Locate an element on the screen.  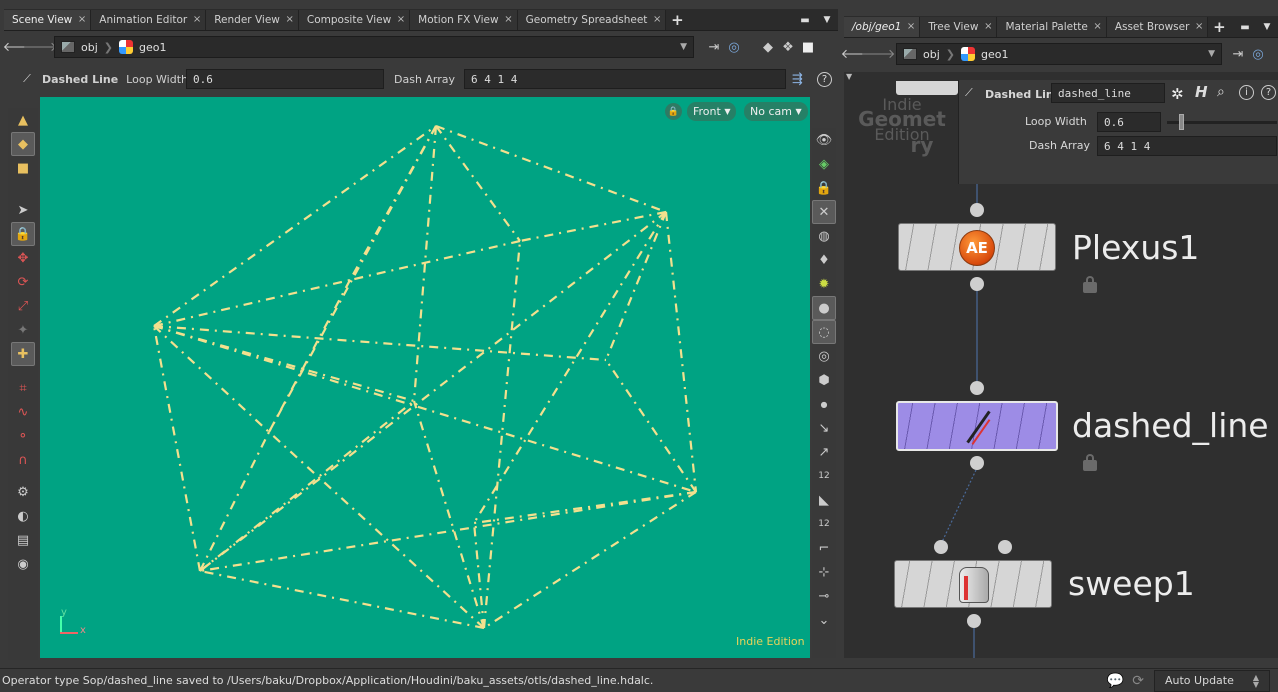
magnet-icon: ∩ is located at coordinates (23, 460).